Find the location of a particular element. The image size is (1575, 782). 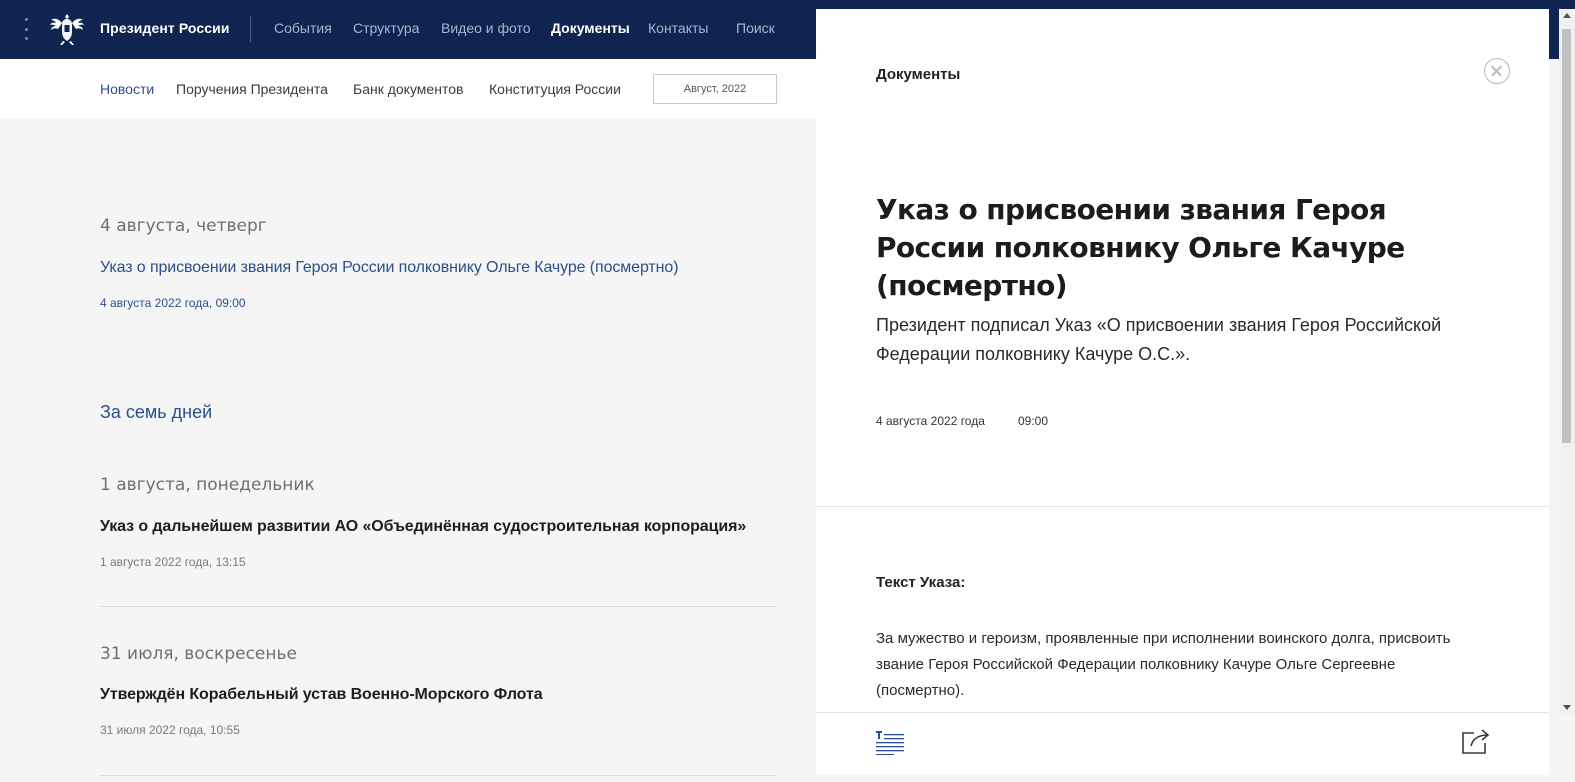

decree-text-label: Текст Указа: is located at coordinates (921, 582).